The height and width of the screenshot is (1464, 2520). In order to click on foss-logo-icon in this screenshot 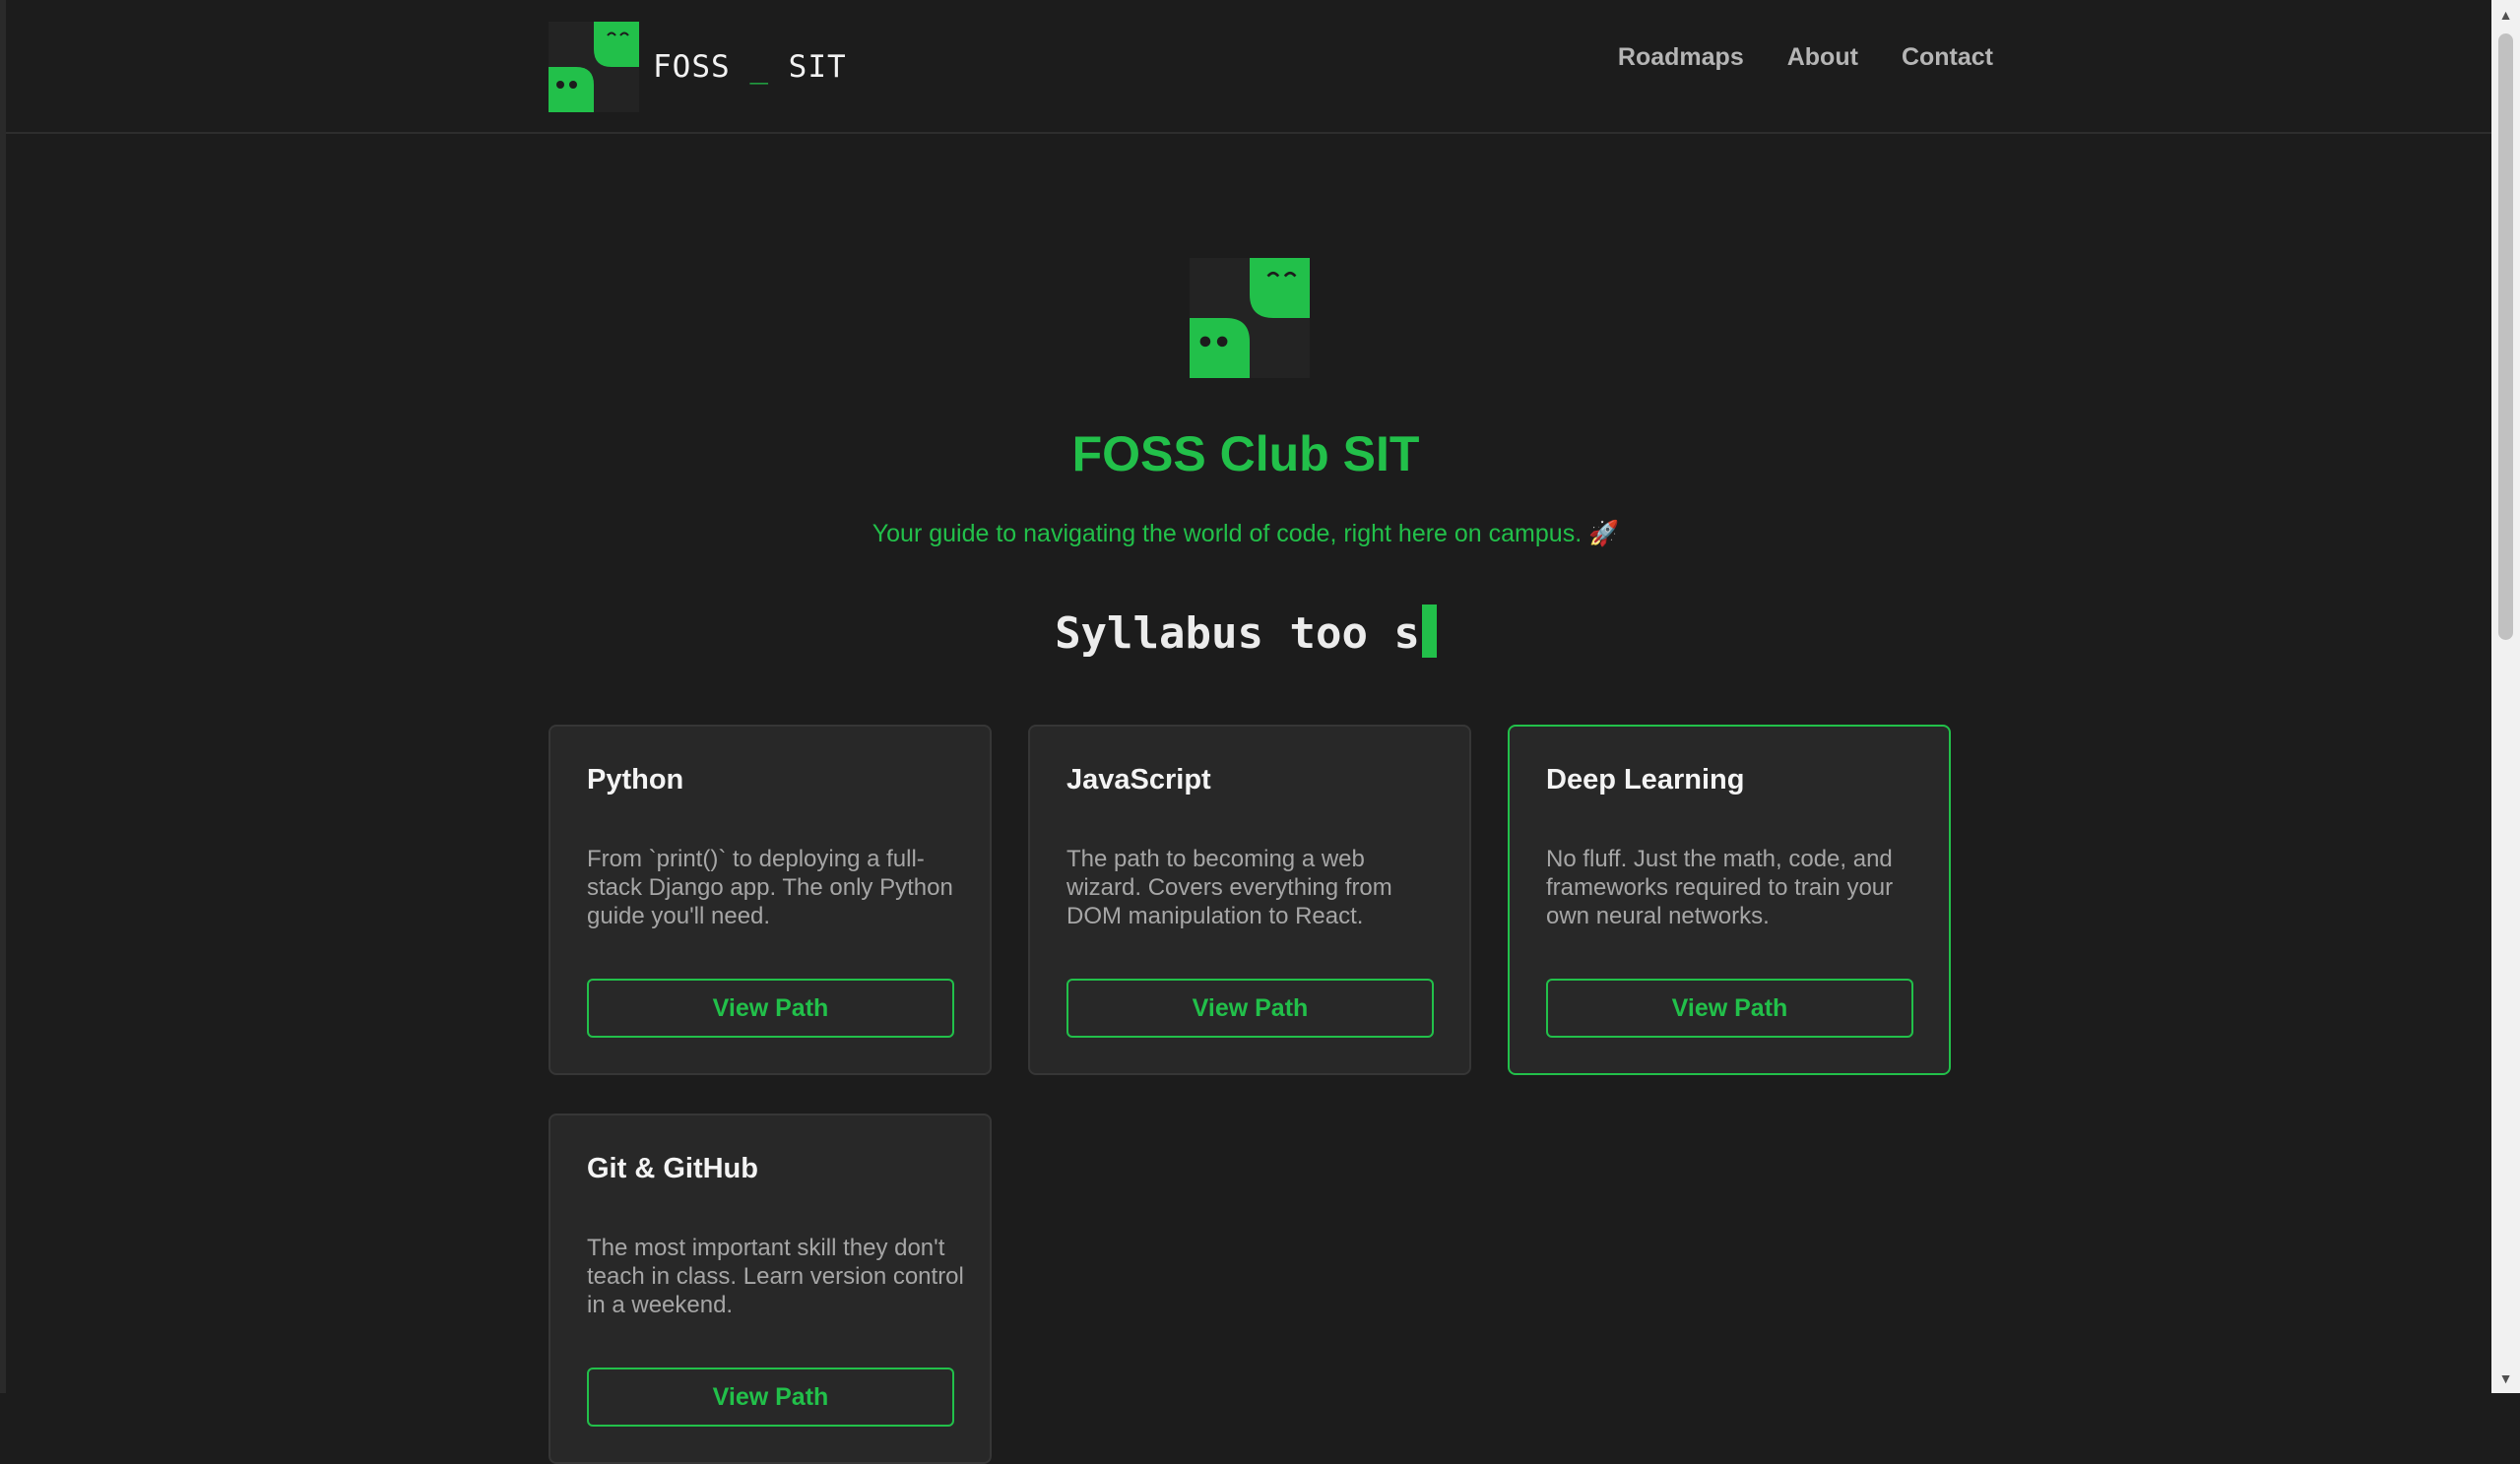, I will do `click(594, 67)`.